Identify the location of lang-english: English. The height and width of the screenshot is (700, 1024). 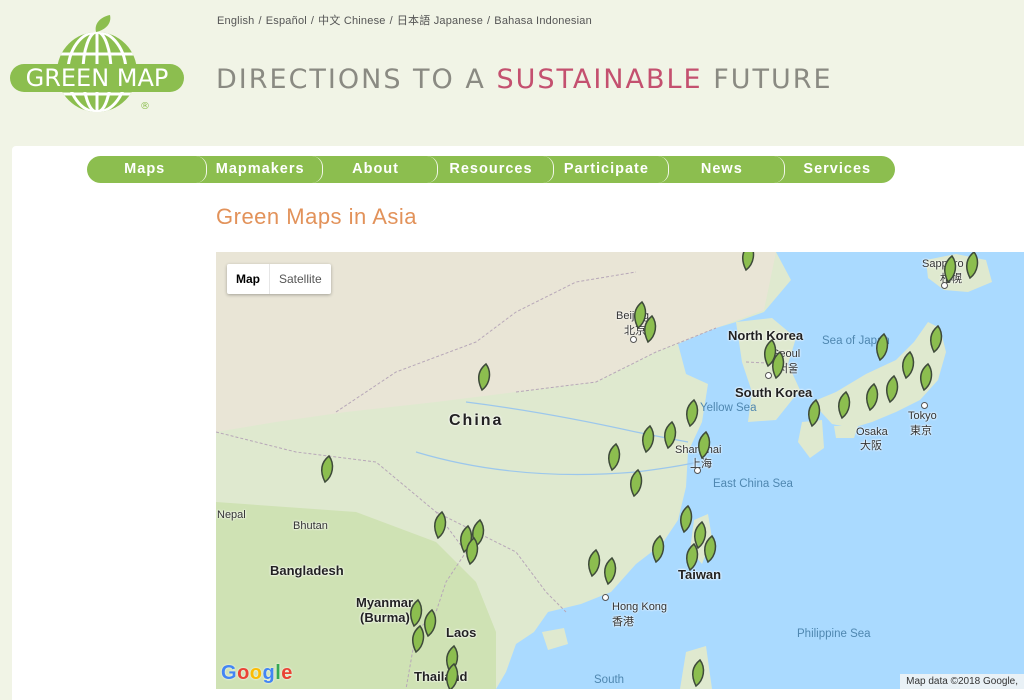
(235, 21).